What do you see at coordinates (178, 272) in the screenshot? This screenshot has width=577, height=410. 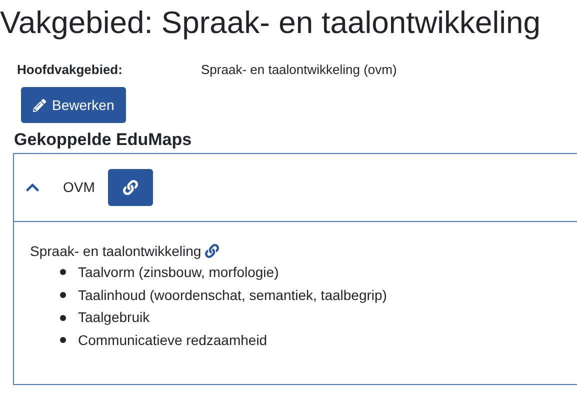 I see `list-item: Taalvorm (zinsbouw, morfologie)` at bounding box center [178, 272].